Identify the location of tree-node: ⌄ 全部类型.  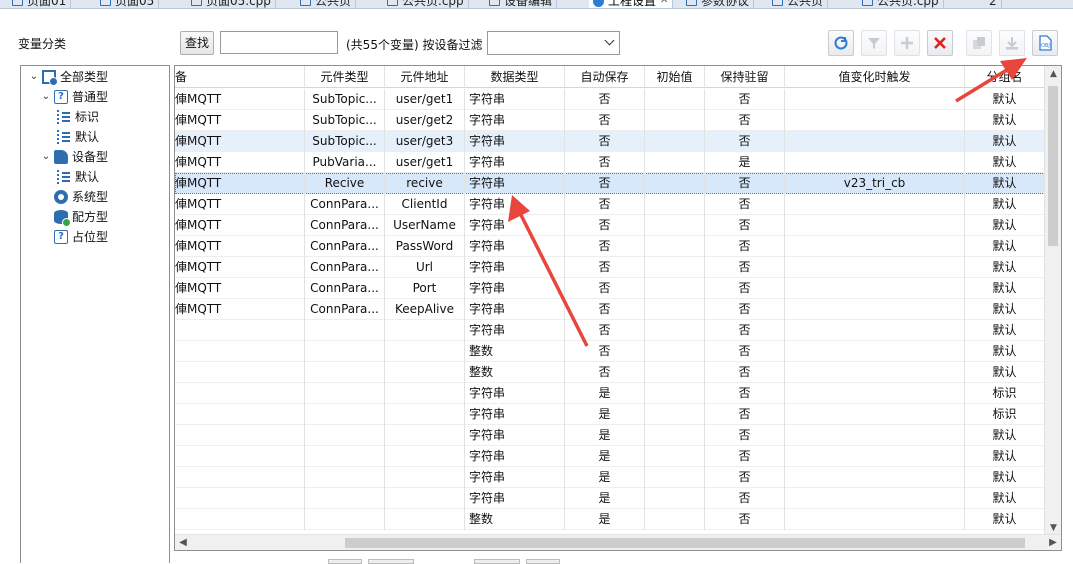
(68, 77).